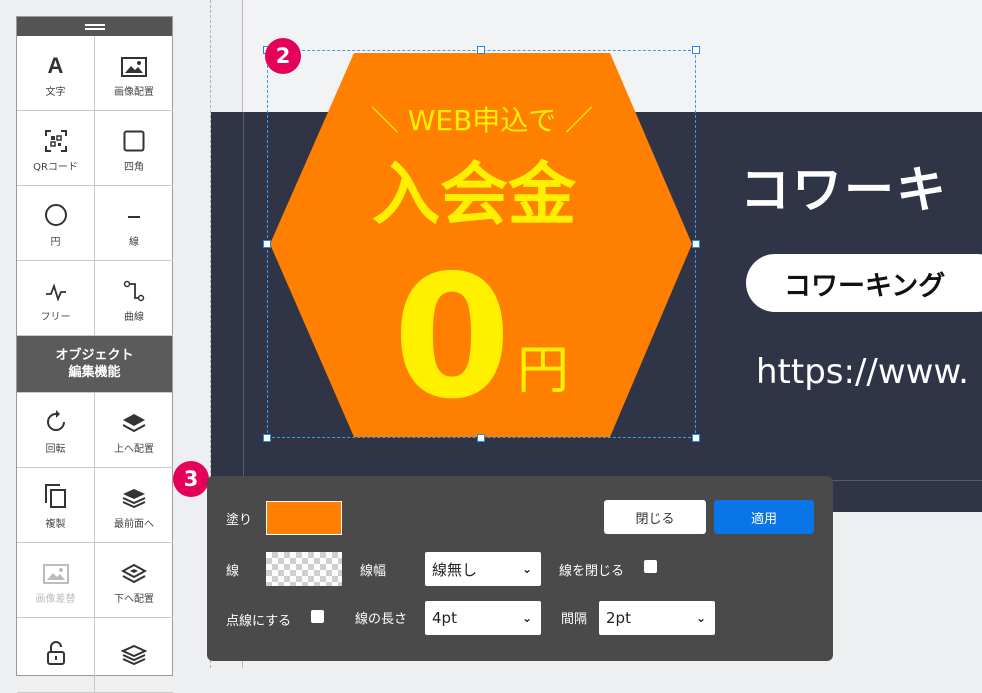 This screenshot has height=693, width=982. Describe the element at coordinates (55, 317) in the screenshot. I see `tool-label: フリー` at that location.